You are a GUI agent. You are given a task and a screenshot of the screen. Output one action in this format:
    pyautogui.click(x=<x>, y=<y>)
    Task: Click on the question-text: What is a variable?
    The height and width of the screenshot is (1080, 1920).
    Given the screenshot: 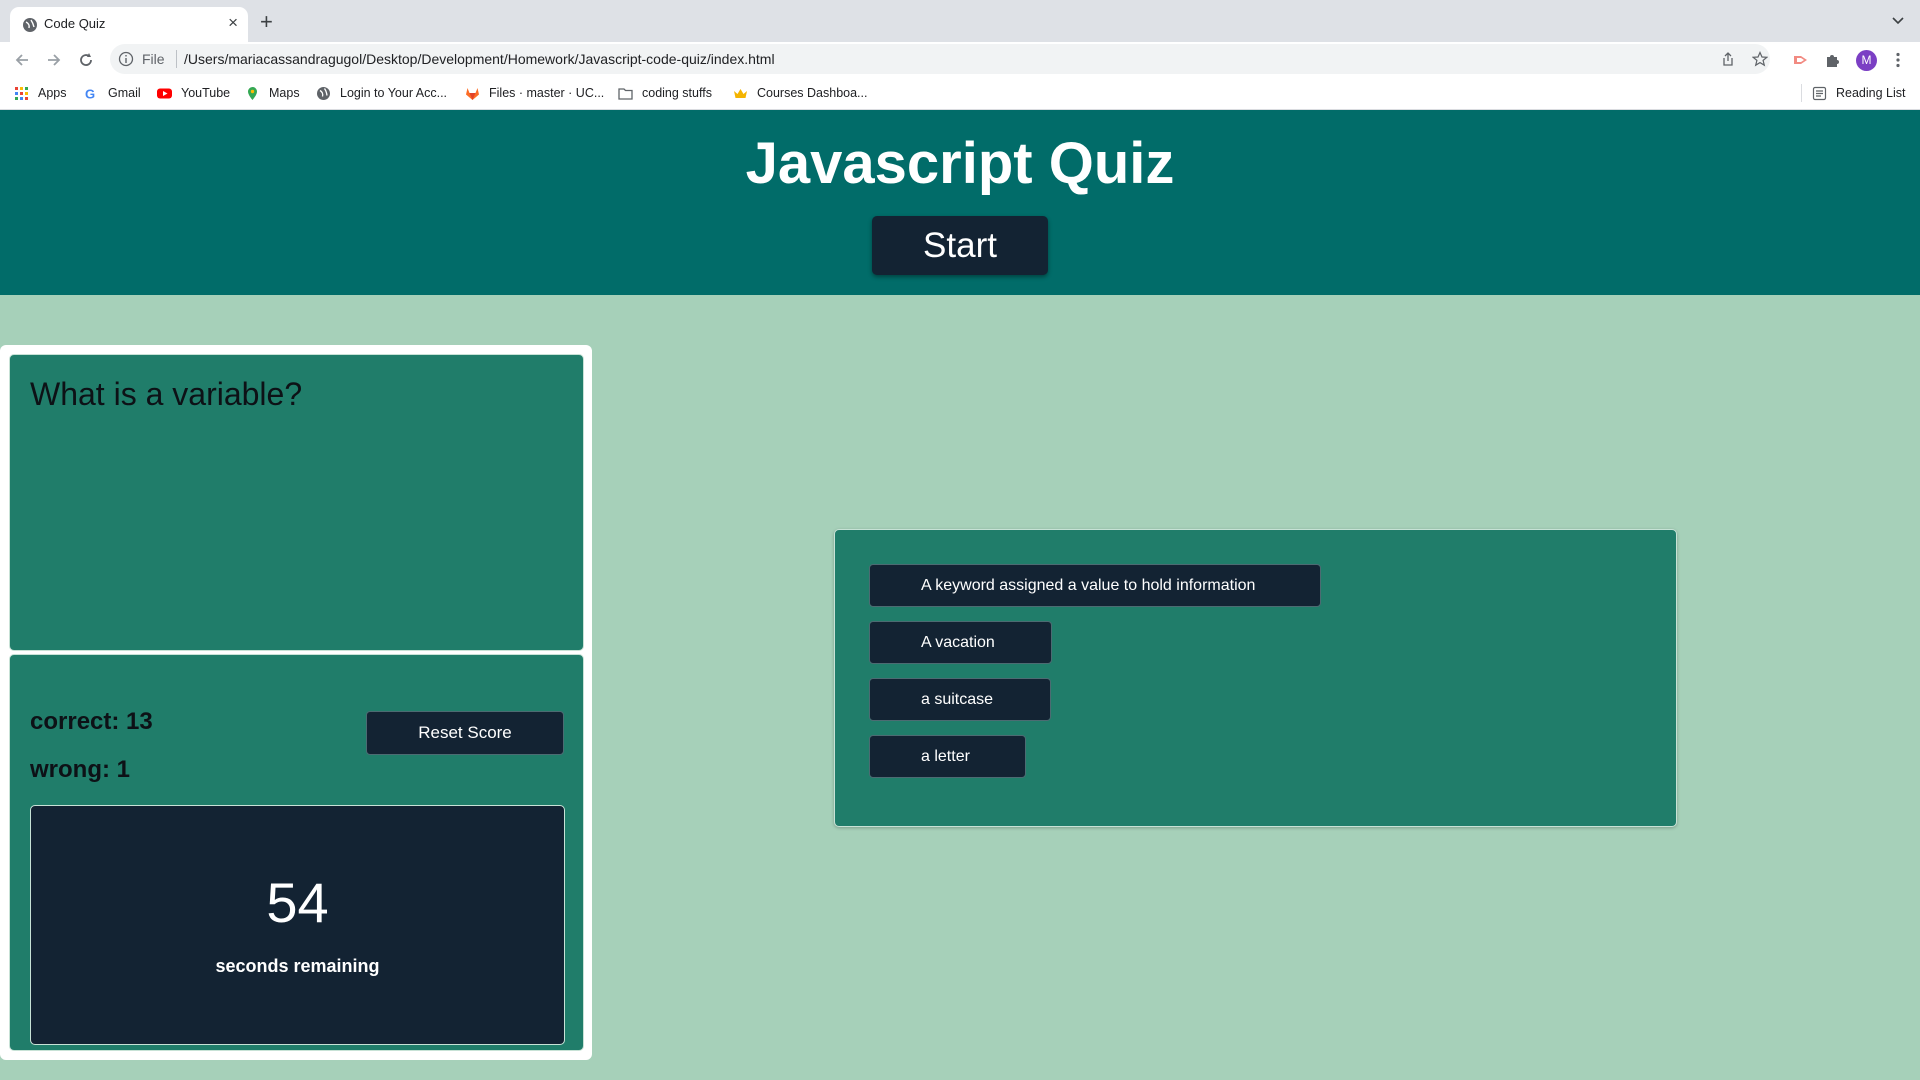 What is the action you would take?
    pyautogui.click(x=166, y=394)
    